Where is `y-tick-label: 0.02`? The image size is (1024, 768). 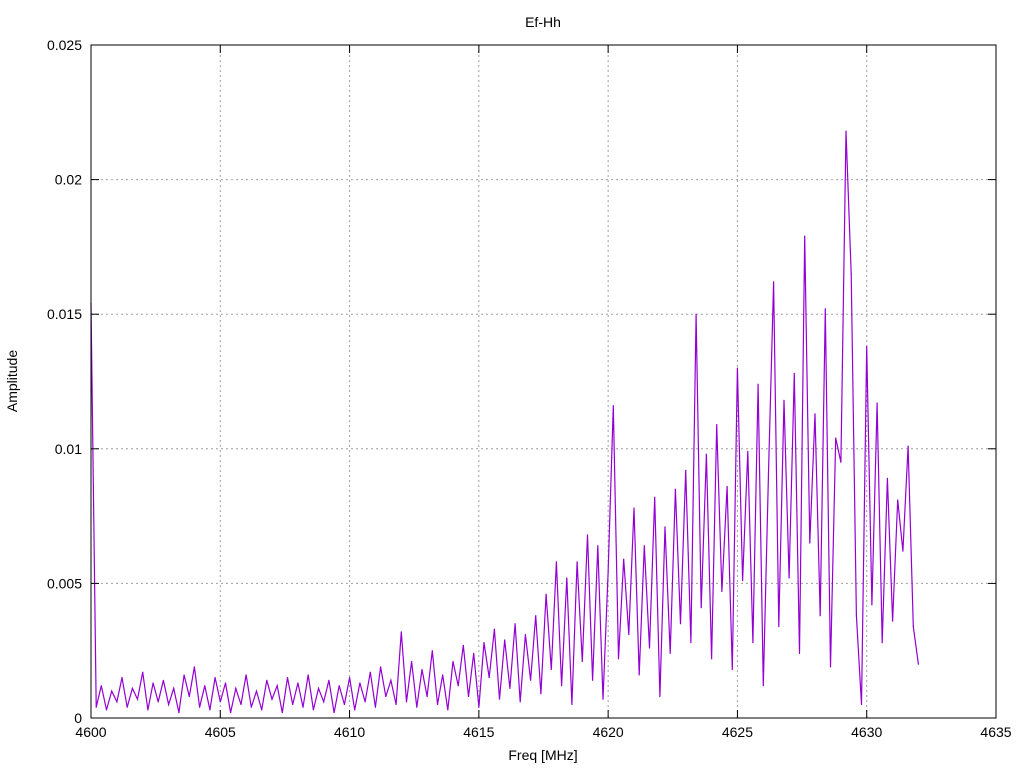
y-tick-label: 0.02 is located at coordinates (68, 180).